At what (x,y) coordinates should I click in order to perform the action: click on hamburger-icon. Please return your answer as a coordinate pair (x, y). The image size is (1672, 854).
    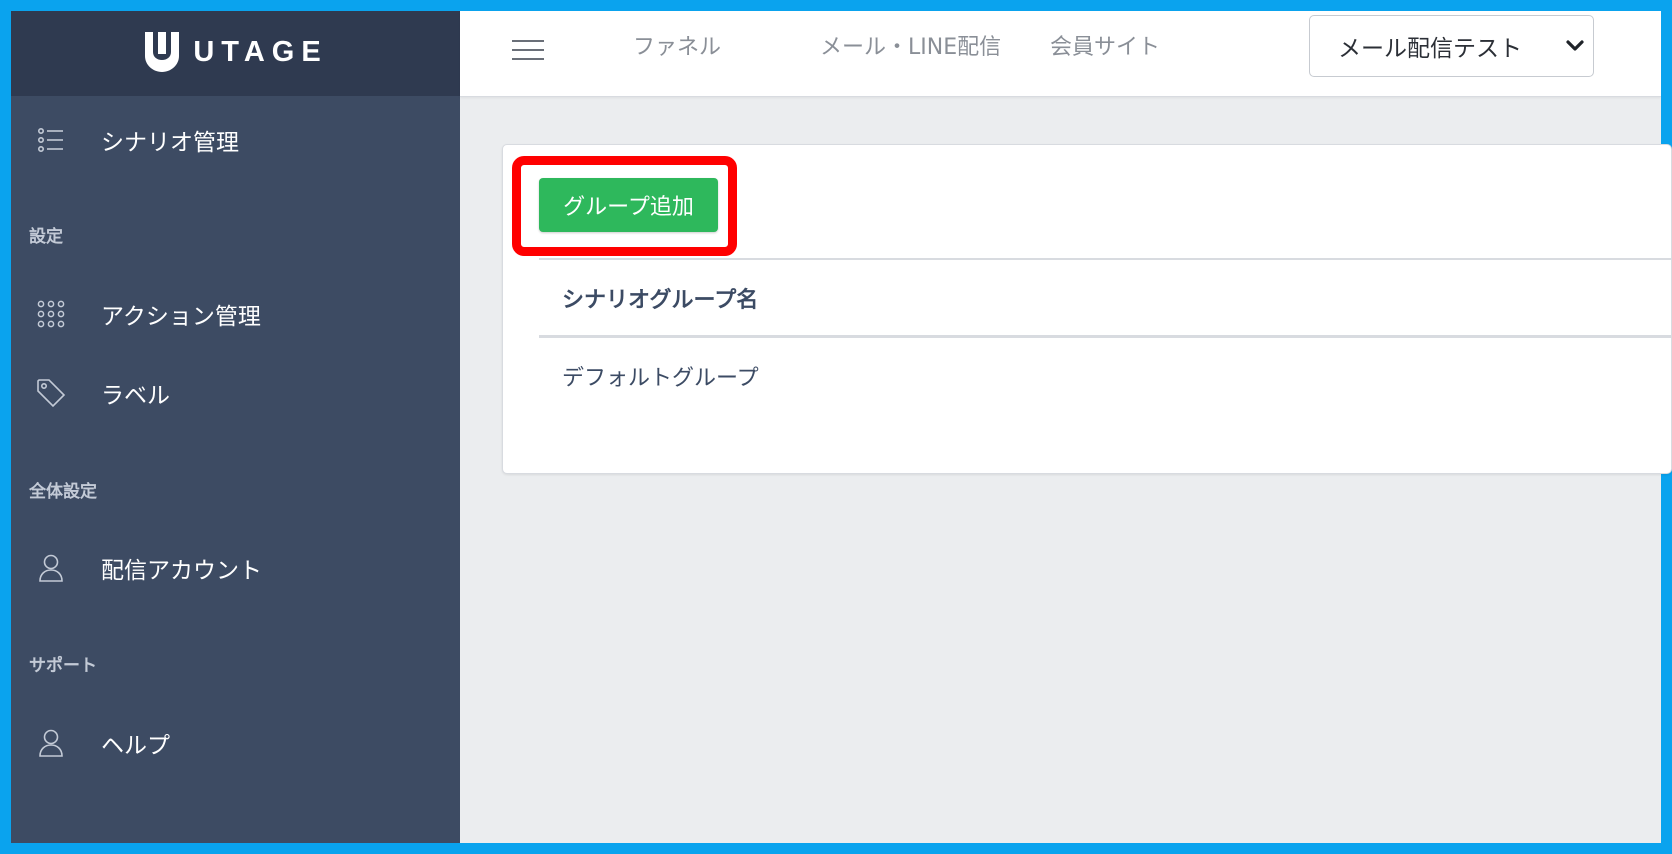
    Looking at the image, I should click on (528, 49).